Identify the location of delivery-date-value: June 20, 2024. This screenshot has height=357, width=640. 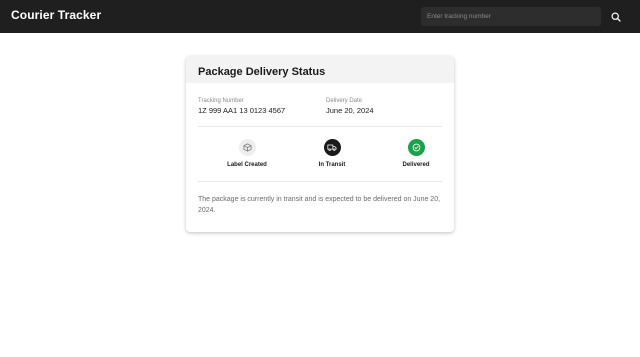
(350, 110).